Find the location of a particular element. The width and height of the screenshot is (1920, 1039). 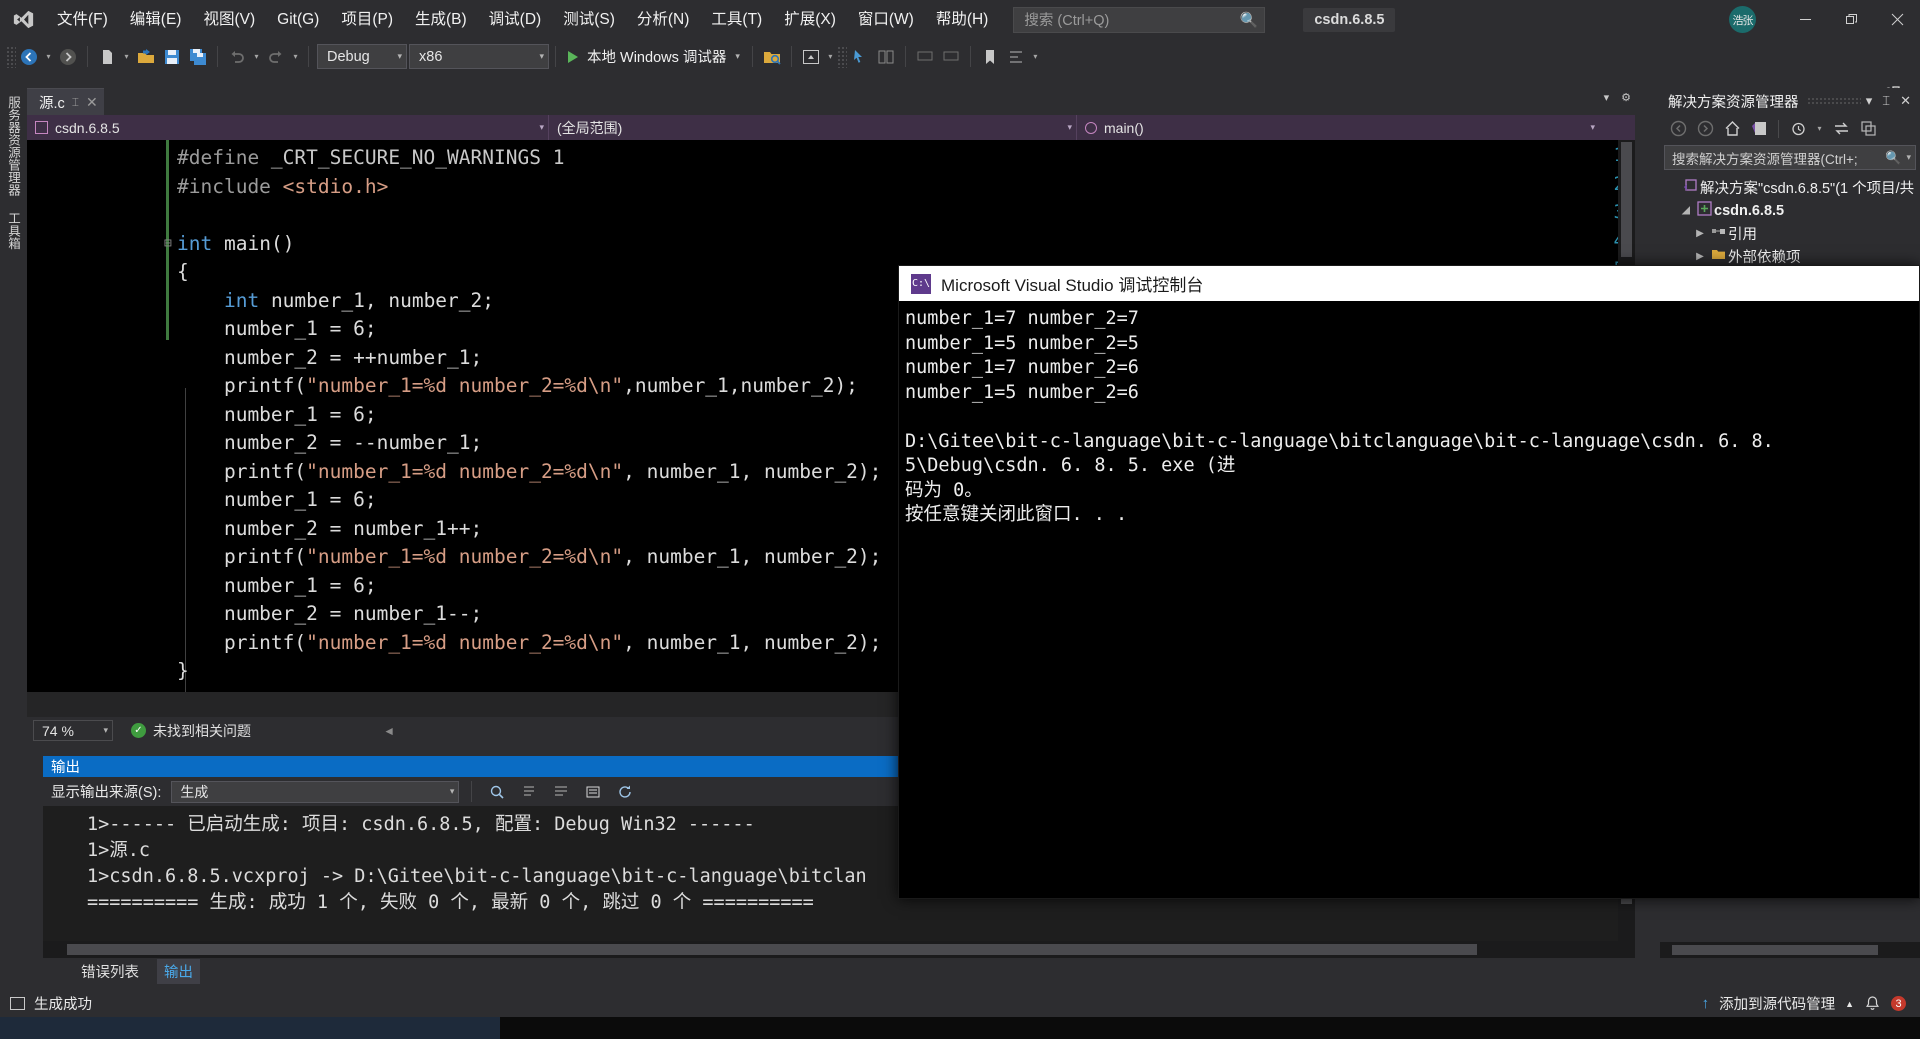

find-message-icon is located at coordinates (497, 792).